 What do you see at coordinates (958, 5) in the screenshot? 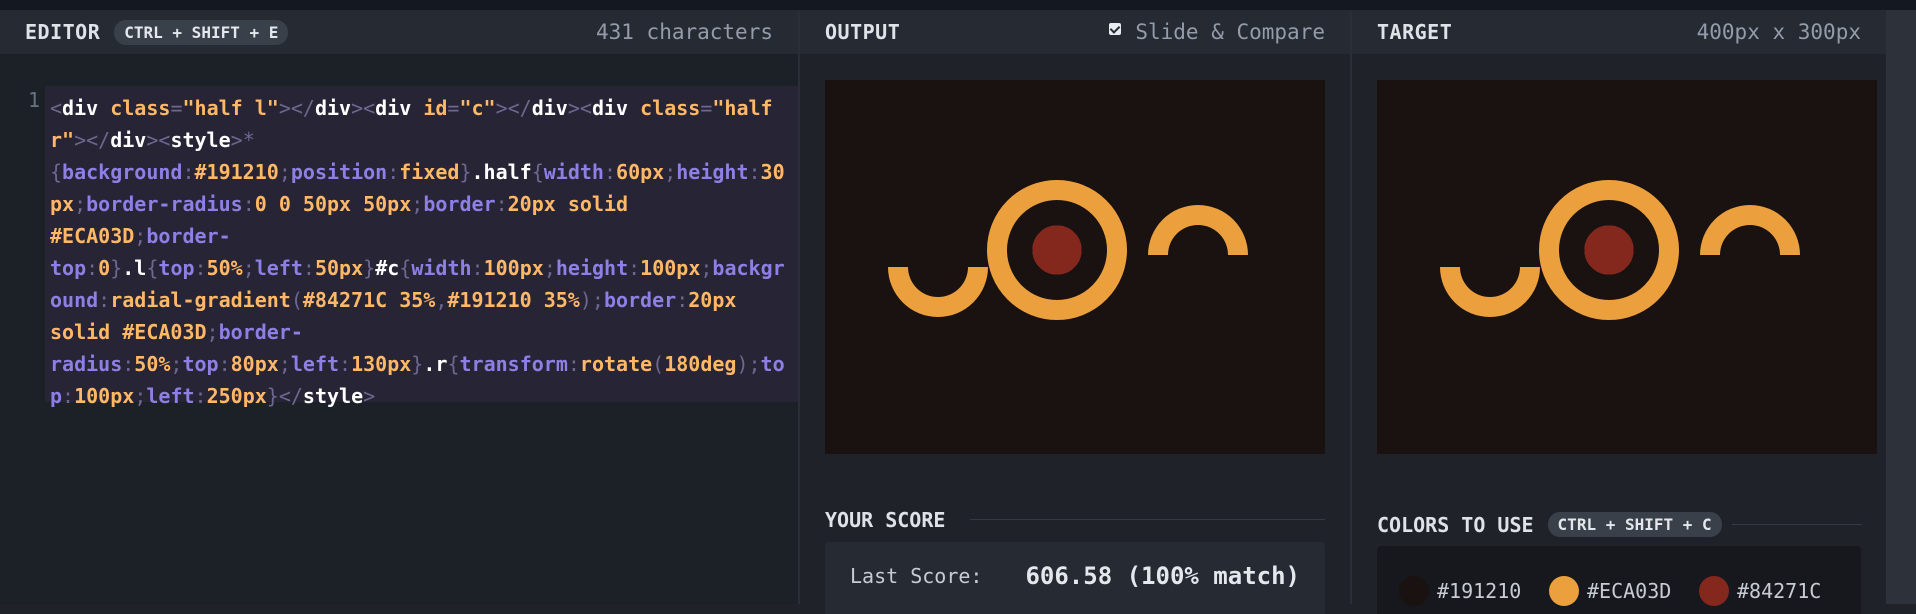
I see `top-strip` at bounding box center [958, 5].